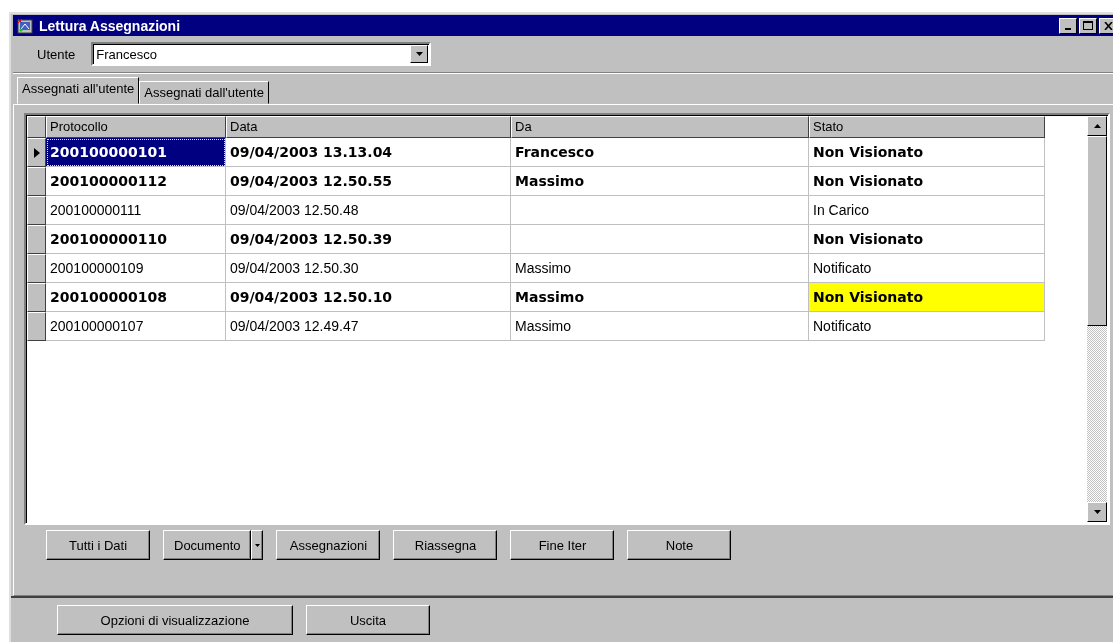 The image size is (1113, 642). I want to click on table-cell: 200100000111, so click(136, 210).